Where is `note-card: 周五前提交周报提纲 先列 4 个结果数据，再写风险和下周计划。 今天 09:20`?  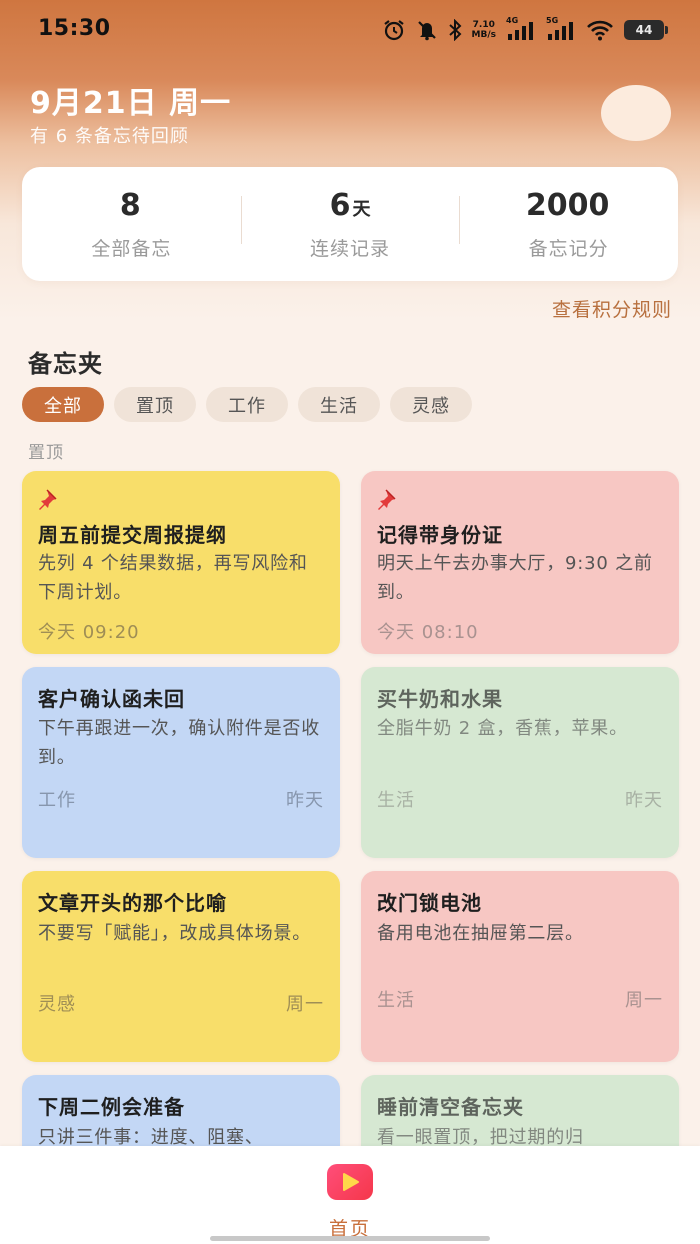 note-card: 周五前提交周报提纲 先列 4 个结果数据，再写风险和下周计划。 今天 09:20 is located at coordinates (181, 562).